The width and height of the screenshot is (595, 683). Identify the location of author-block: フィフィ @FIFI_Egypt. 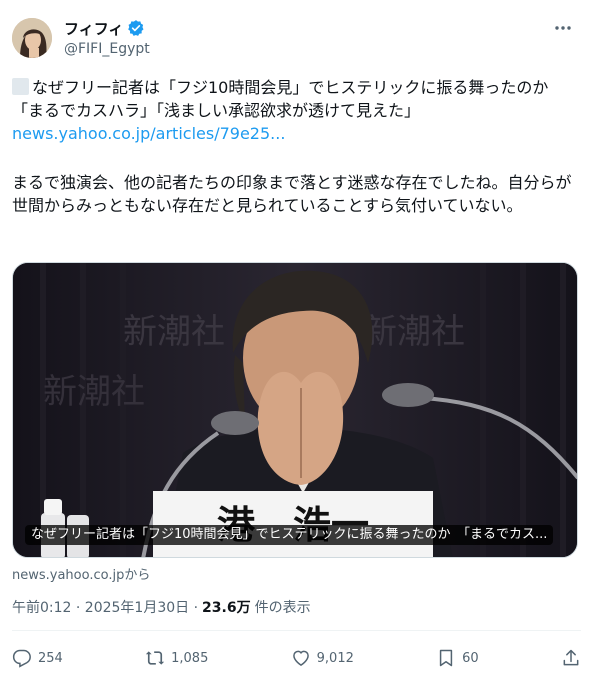
(107, 38).